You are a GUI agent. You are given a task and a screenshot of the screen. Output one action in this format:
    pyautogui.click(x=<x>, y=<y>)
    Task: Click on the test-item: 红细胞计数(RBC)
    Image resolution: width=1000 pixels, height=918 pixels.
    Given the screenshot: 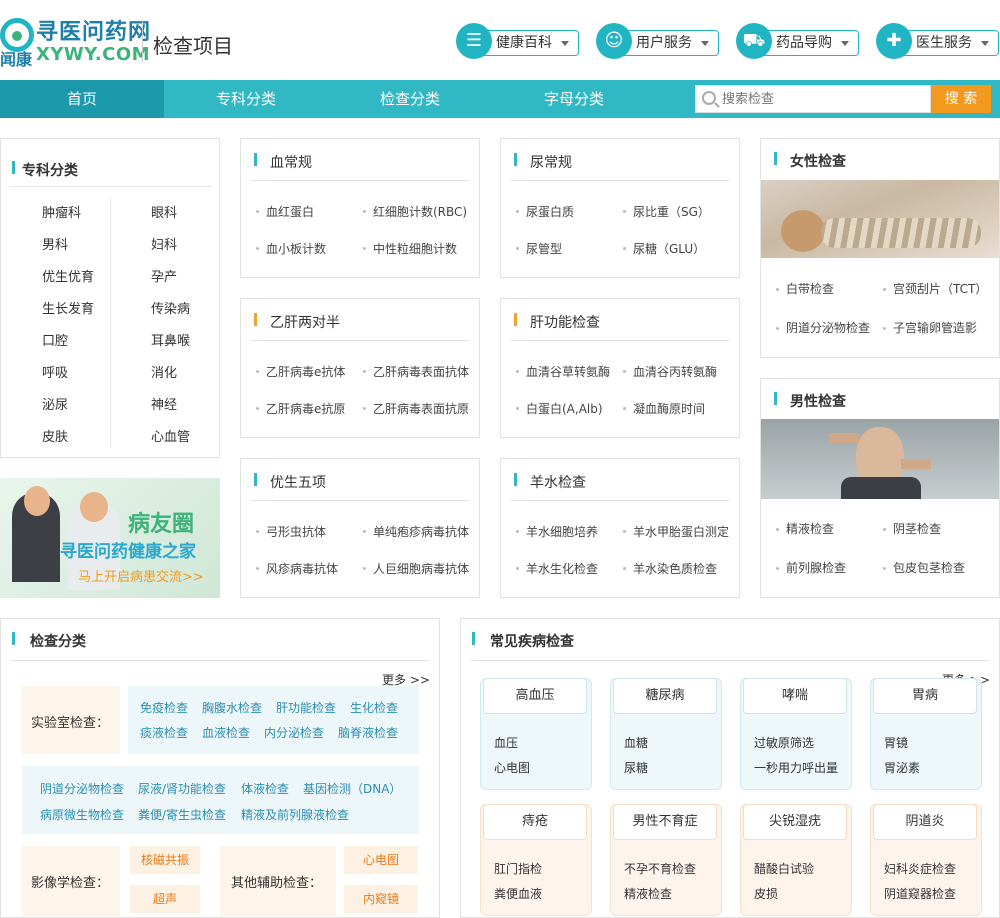 What is the action you would take?
    pyautogui.click(x=420, y=211)
    